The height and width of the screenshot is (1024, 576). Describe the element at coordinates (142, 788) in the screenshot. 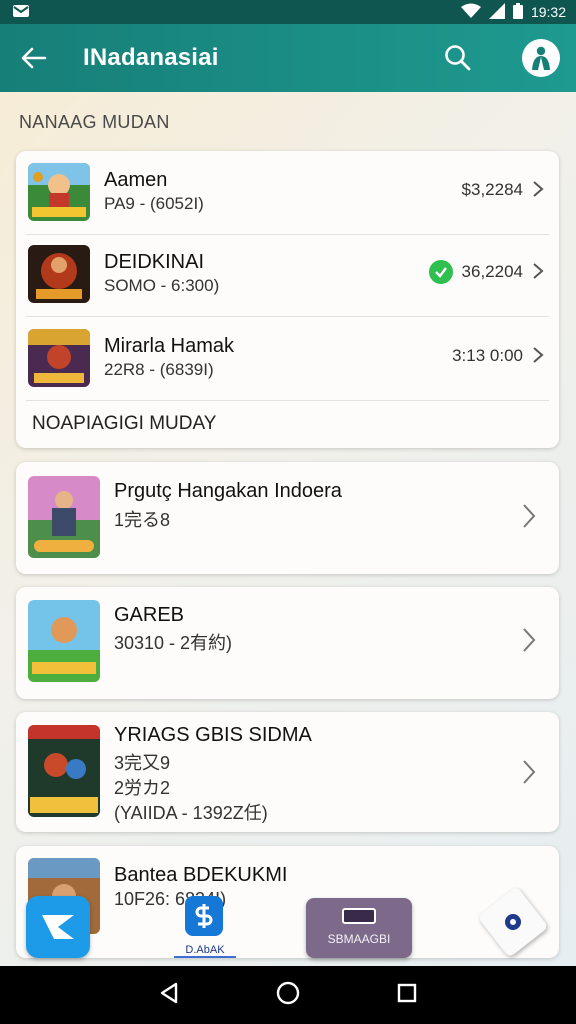

I see `card-detail: 2労カ2` at that location.